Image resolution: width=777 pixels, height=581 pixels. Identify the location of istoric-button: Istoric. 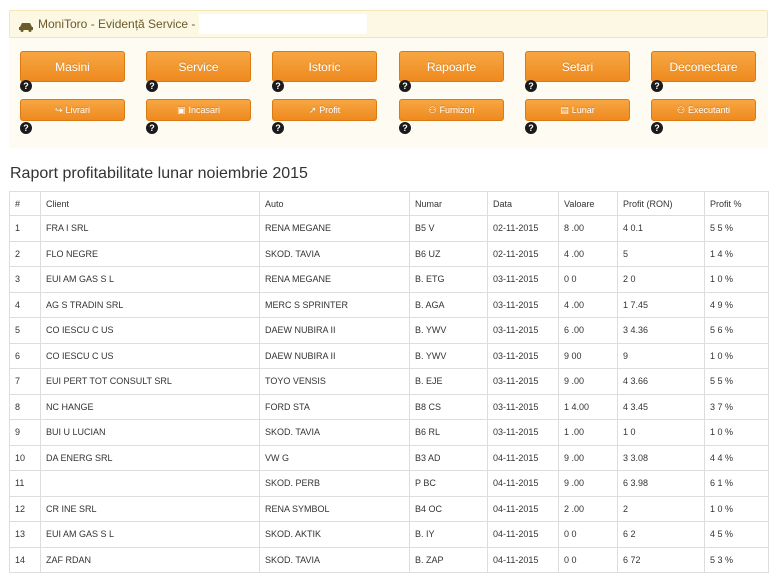
(324, 66).